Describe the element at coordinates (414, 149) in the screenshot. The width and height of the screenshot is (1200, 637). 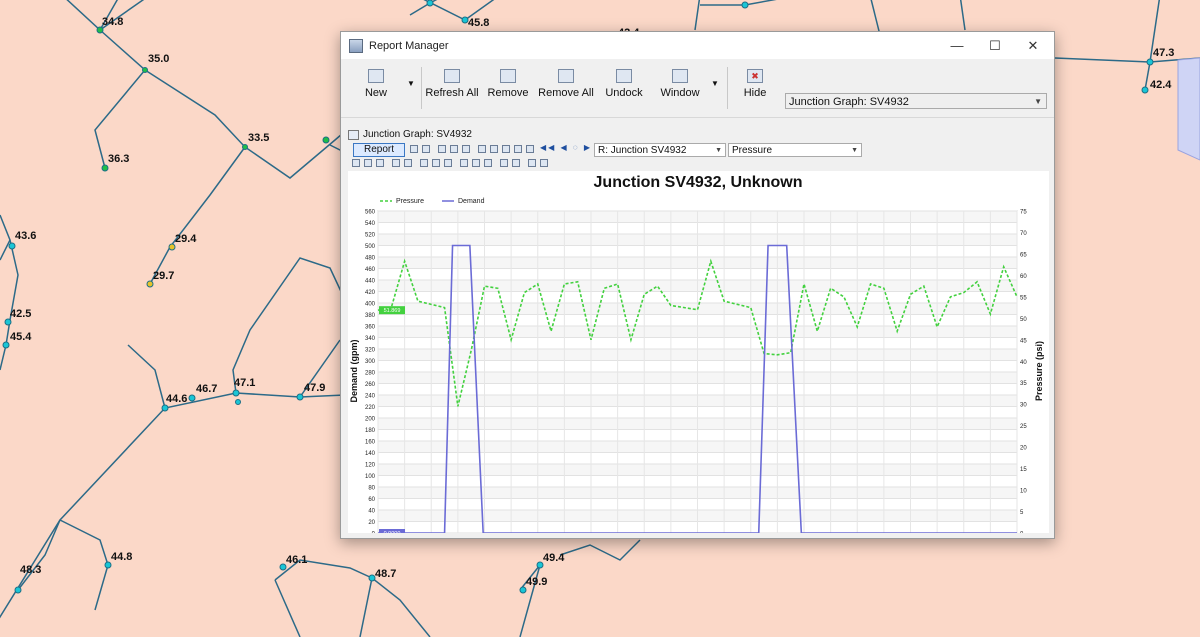
I see `export-icon` at that location.